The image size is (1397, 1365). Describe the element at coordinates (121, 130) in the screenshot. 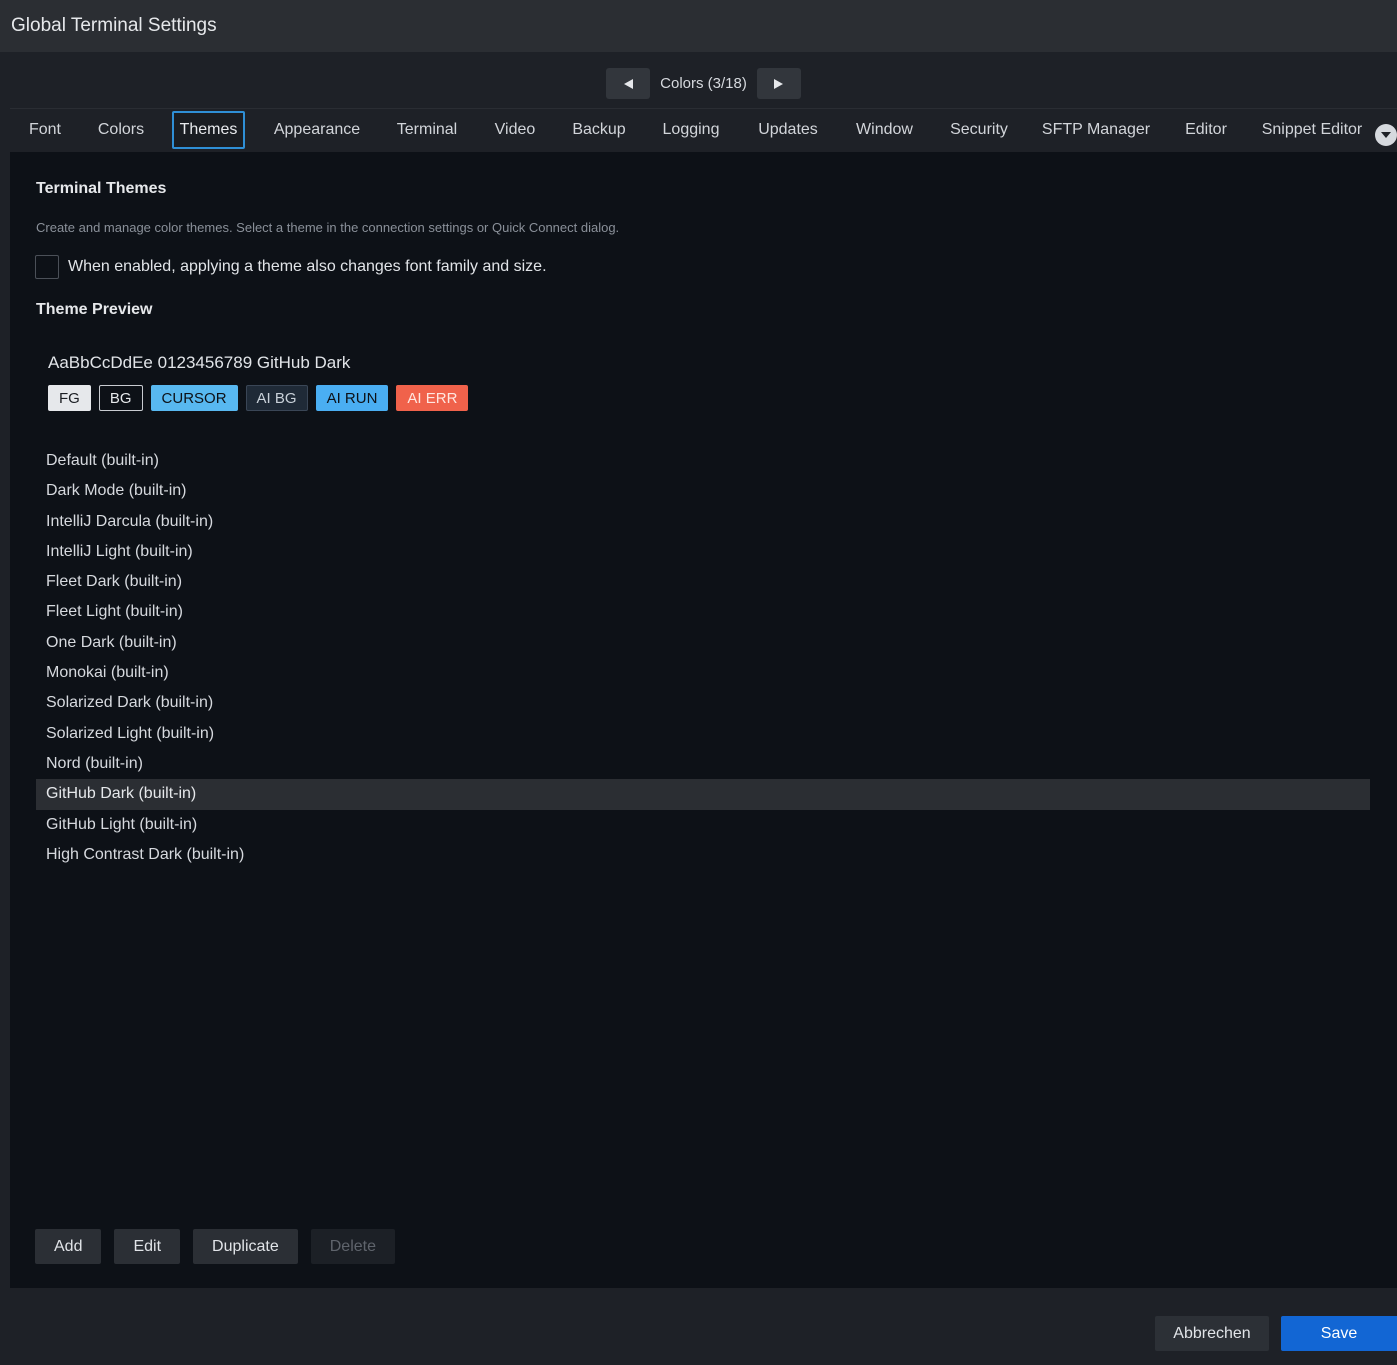

I see `tab-colors: Colors` at that location.